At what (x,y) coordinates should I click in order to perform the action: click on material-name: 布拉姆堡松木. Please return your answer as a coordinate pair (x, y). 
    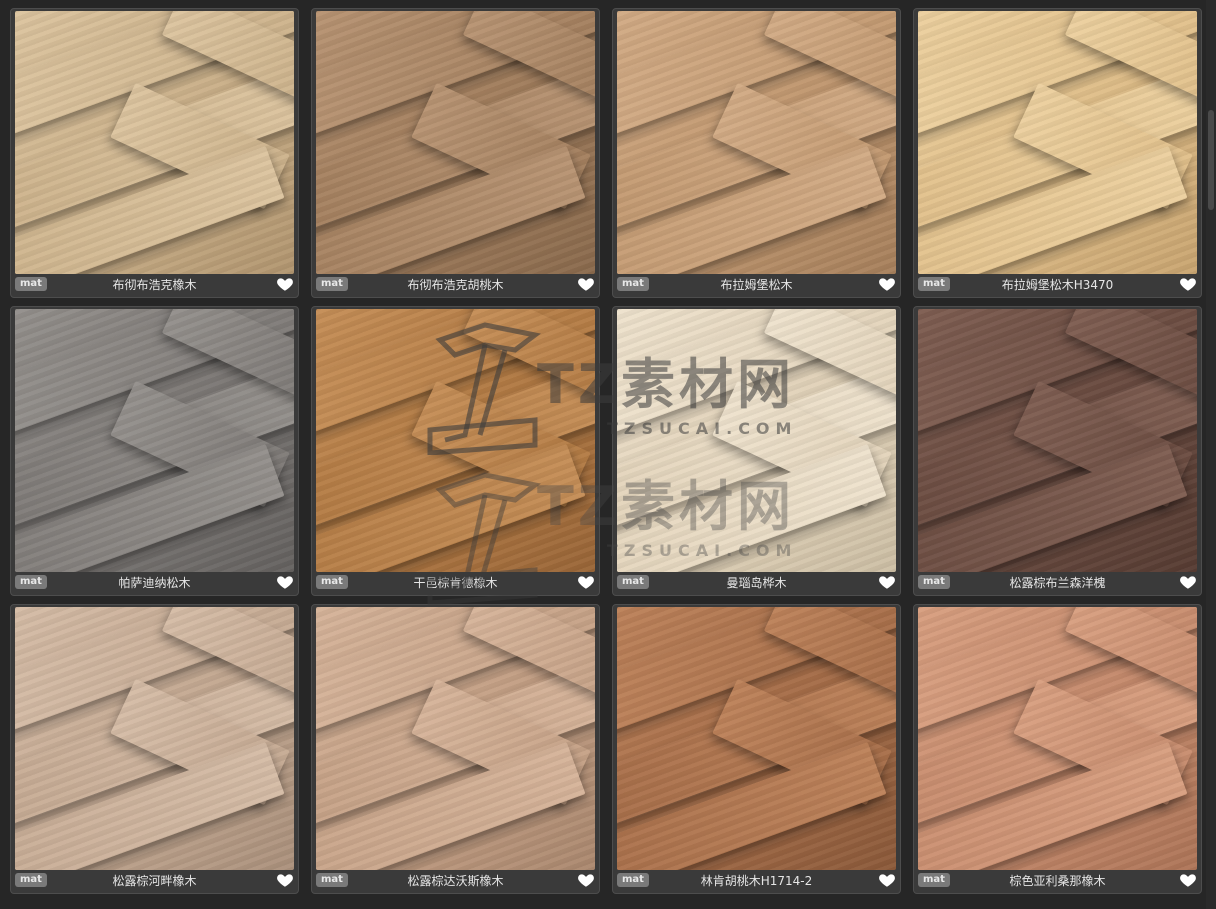
    Looking at the image, I should click on (756, 285).